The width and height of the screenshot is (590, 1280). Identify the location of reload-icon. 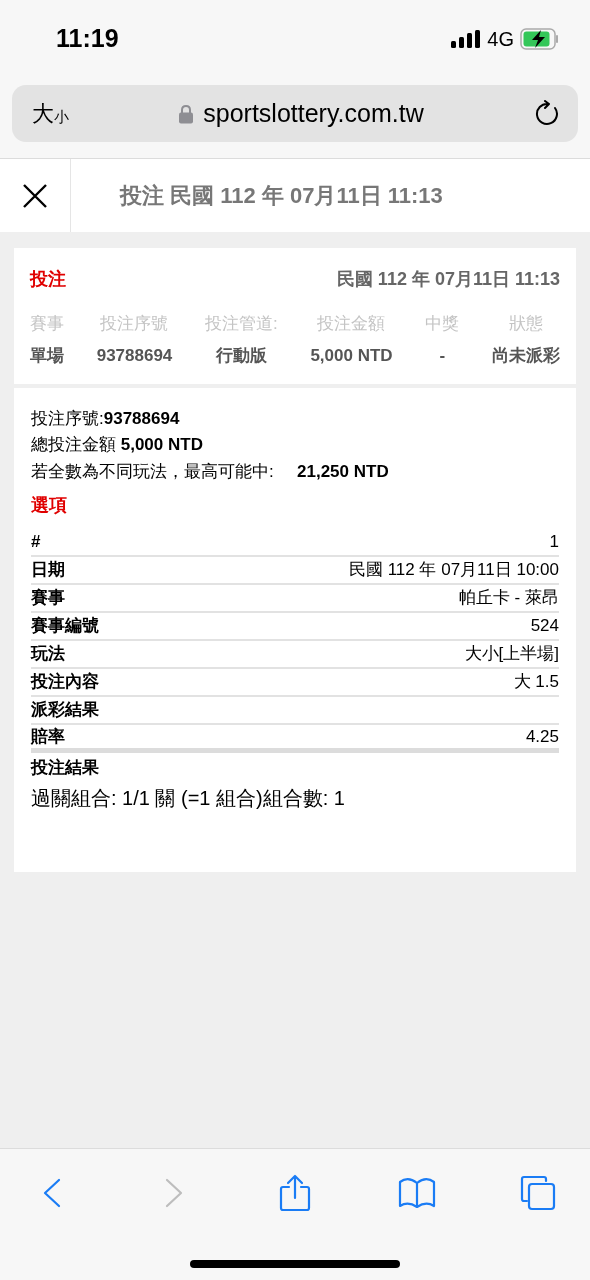
(546, 113).